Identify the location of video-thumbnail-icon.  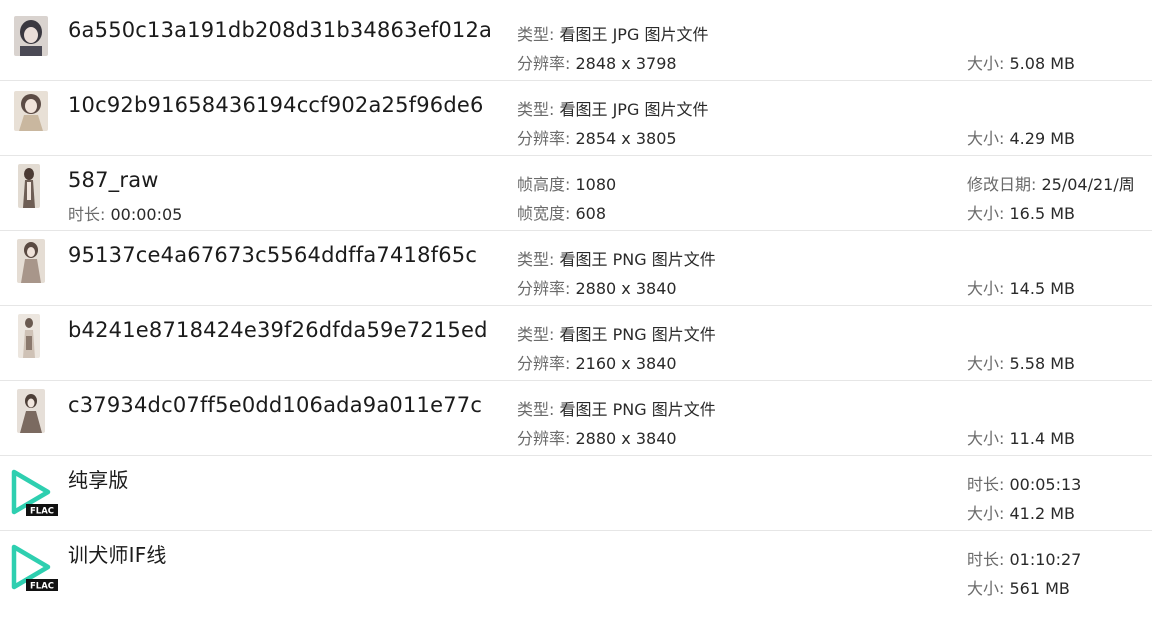
(29, 186).